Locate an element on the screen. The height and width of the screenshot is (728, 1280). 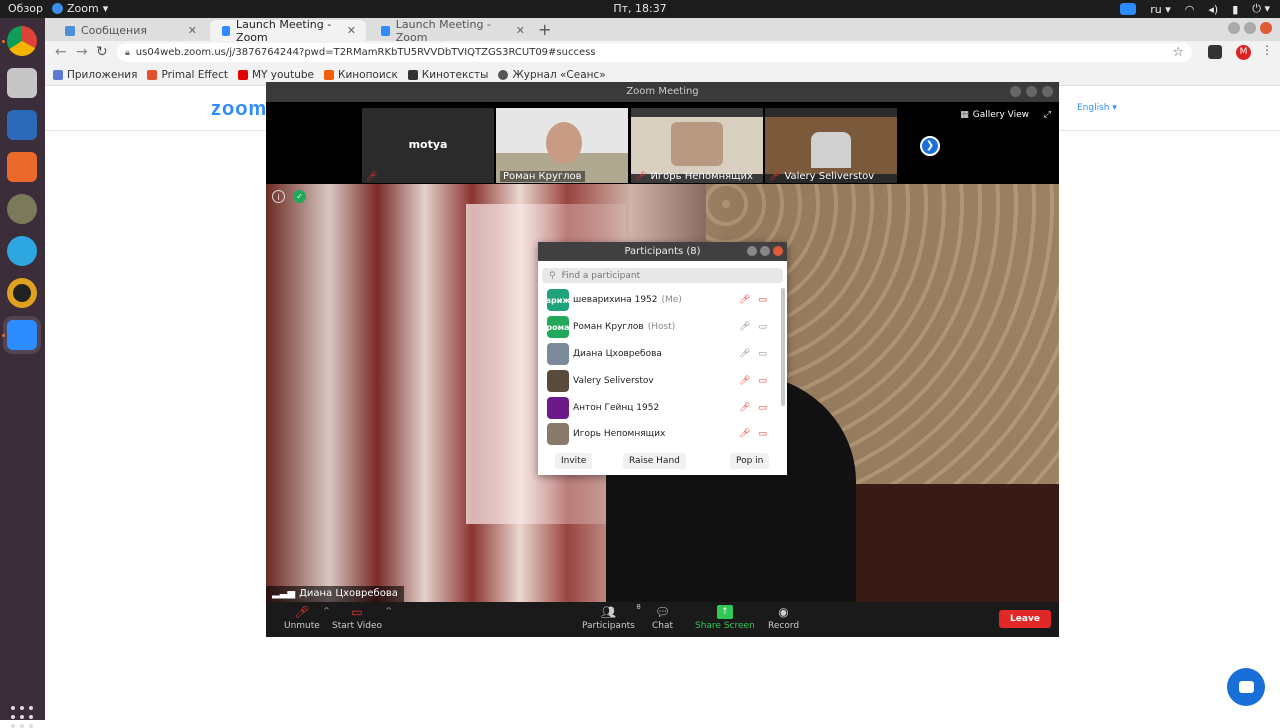
participant-name: Valery Seliverstov is located at coordinates (613, 381).